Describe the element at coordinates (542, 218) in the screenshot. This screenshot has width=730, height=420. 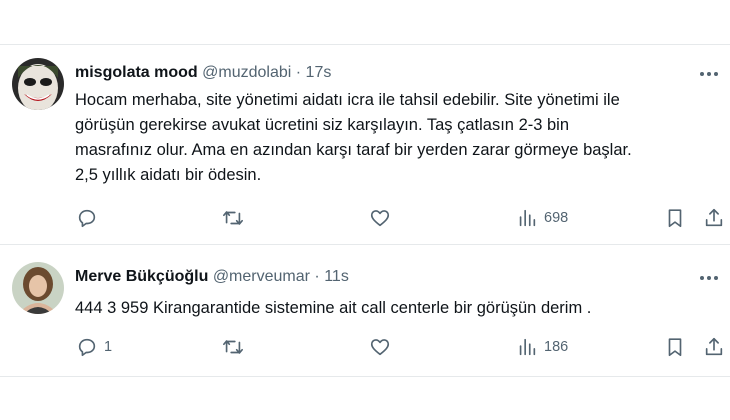
I see `views-button: 698` at that location.